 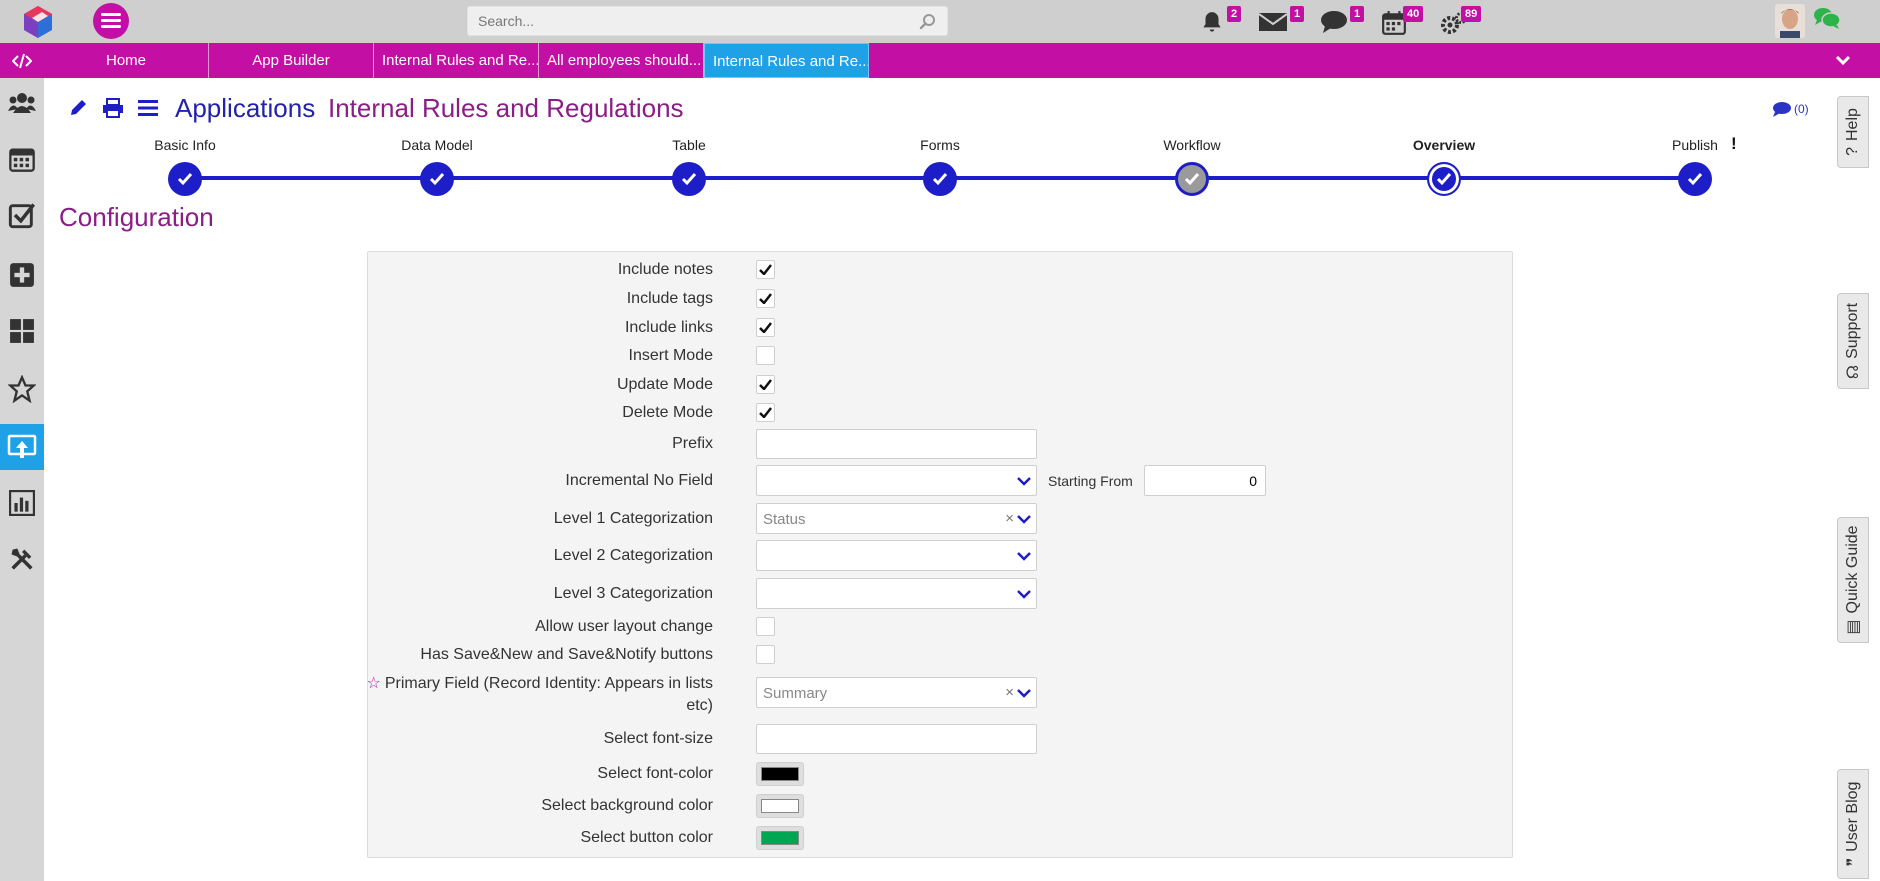 I want to click on include-tags-label: Include tags, so click(x=669, y=298).